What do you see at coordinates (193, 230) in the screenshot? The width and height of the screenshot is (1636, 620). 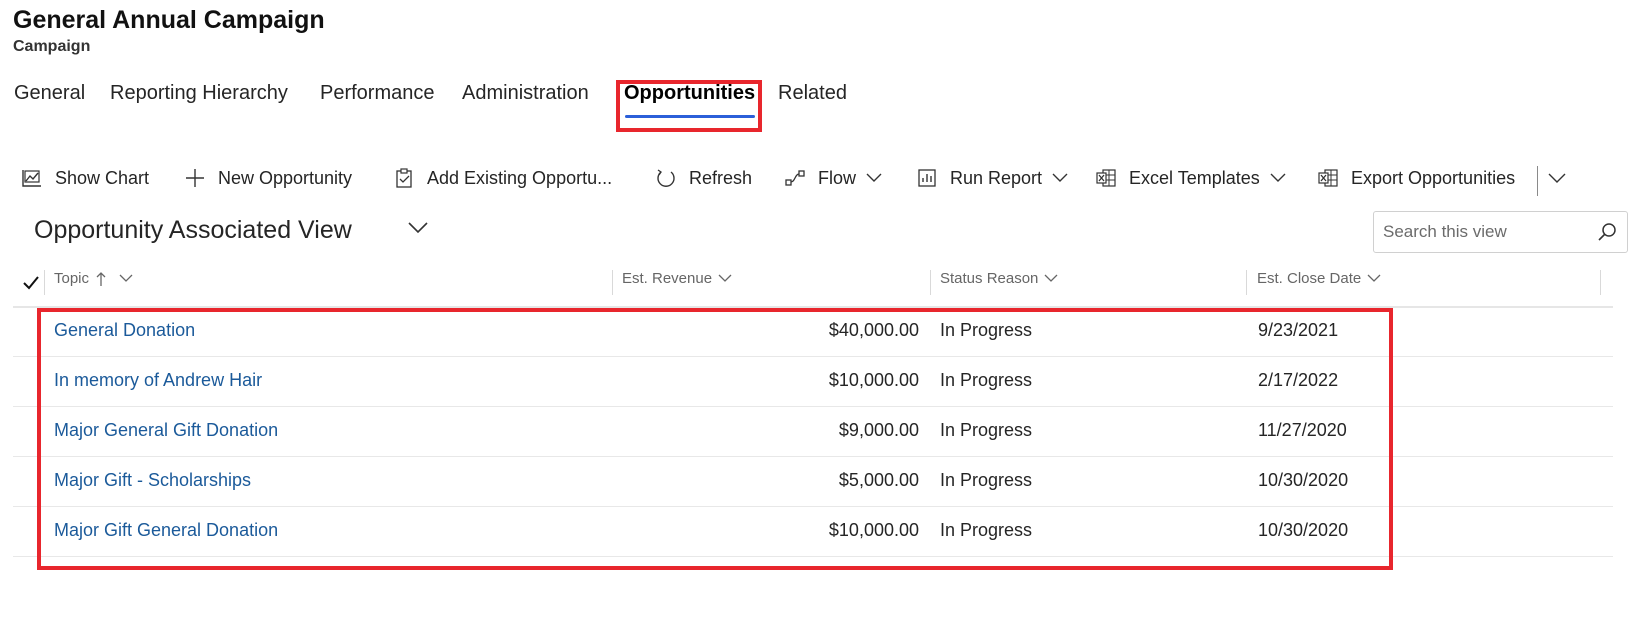 I see `view-selector-title: Opportunity Associated View` at bounding box center [193, 230].